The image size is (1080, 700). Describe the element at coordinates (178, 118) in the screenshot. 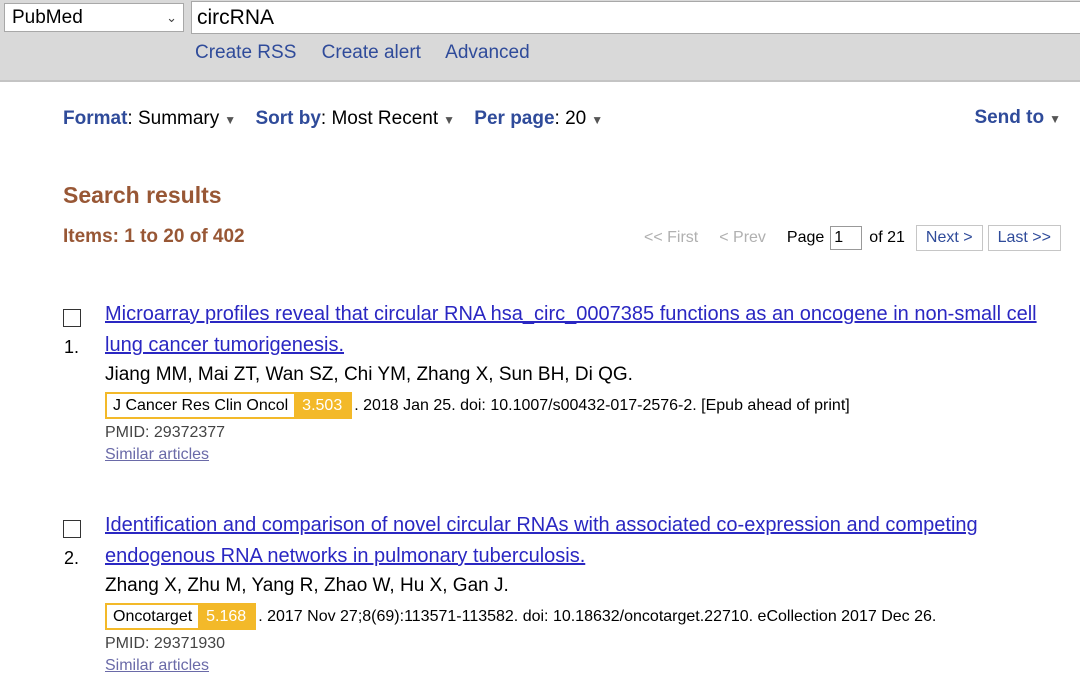

I see `format-value: Summary` at that location.